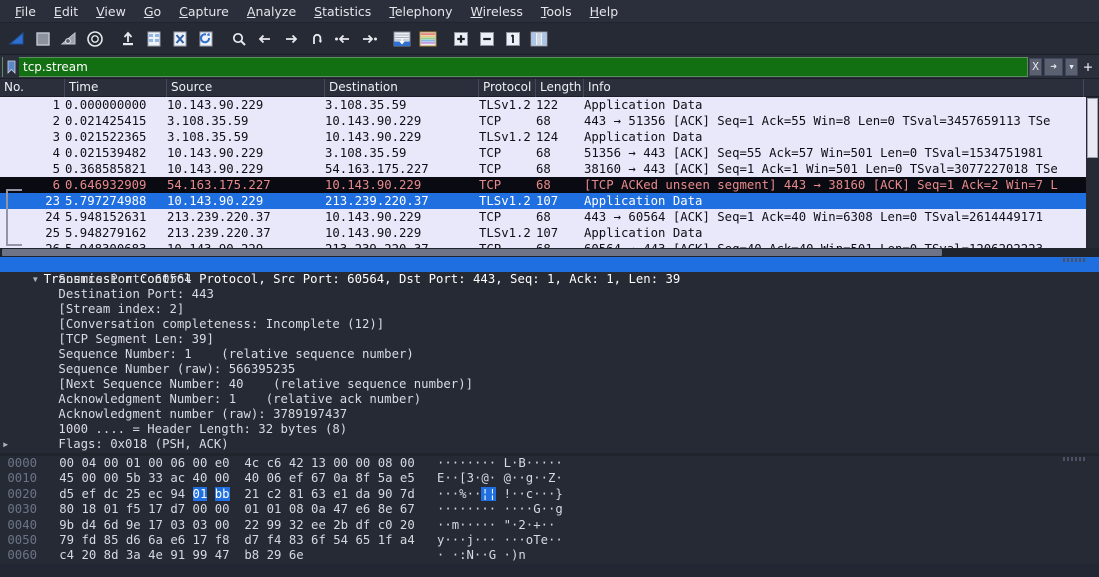 The image size is (1099, 577). I want to click on bytes-hex-byte: d7, so click(251, 540).